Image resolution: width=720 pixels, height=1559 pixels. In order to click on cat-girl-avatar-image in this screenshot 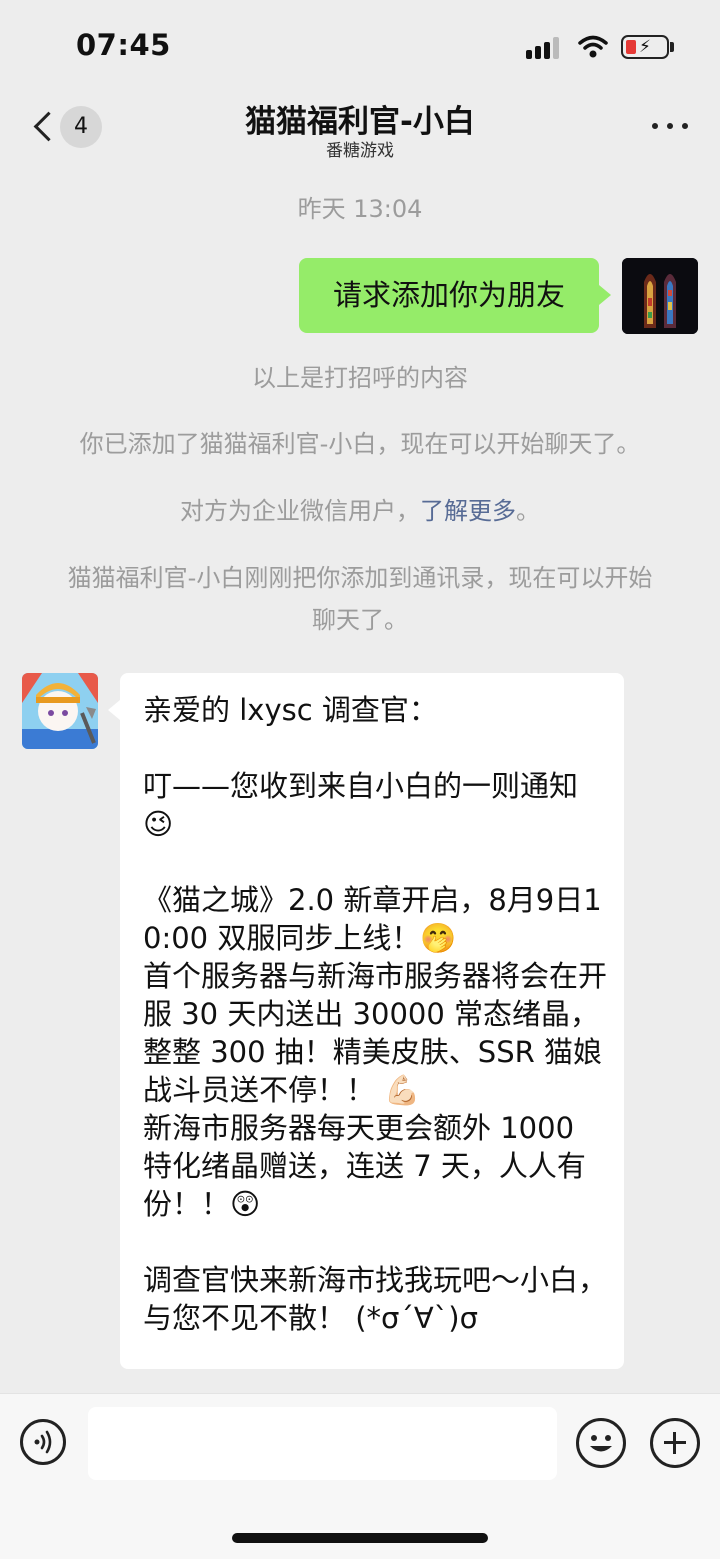, I will do `click(60, 711)`.